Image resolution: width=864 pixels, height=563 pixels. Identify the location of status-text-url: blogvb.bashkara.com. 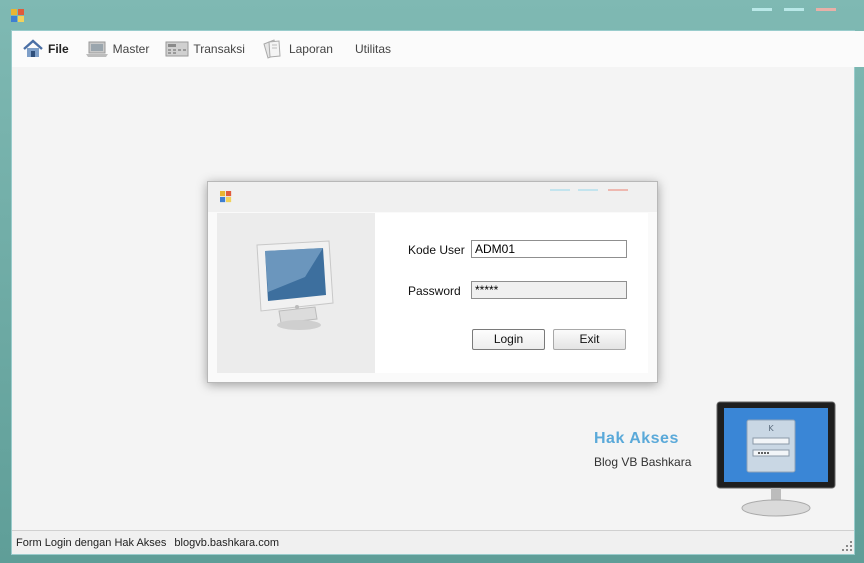
(226, 542).